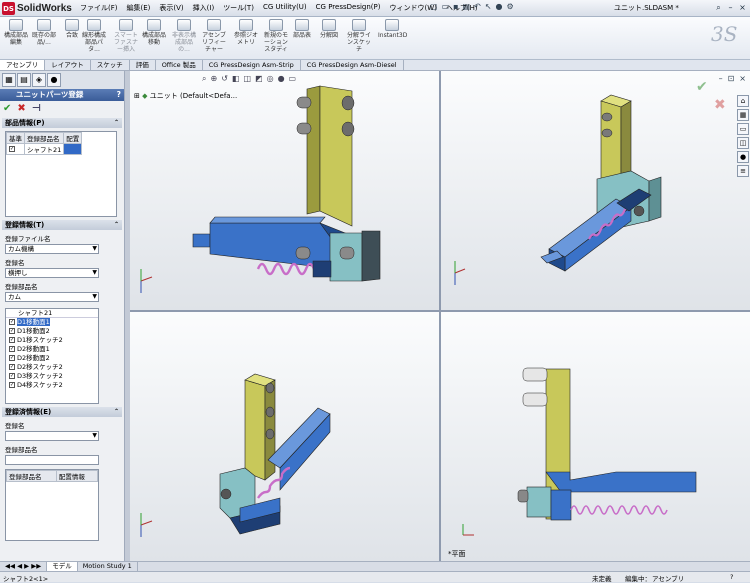 Image resolution: width=750 pixels, height=583 pixels. I want to click on bottom-tab-0: モデル, so click(62, 566).